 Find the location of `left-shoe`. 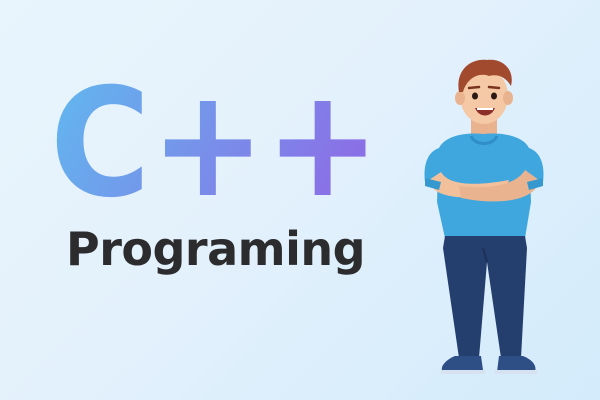

left-shoe is located at coordinates (462, 364).